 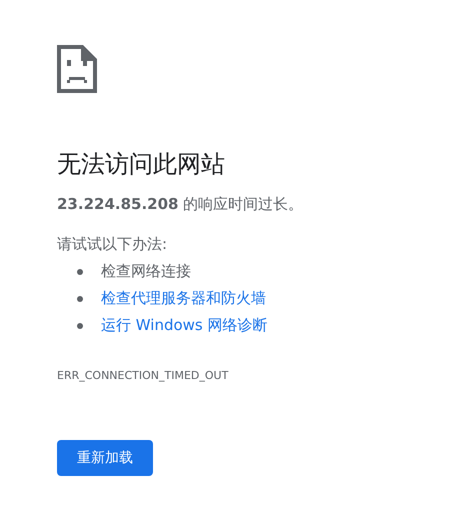 I want to click on error-summary: 23.224.85.208 的响应时间过长。, so click(x=180, y=204).